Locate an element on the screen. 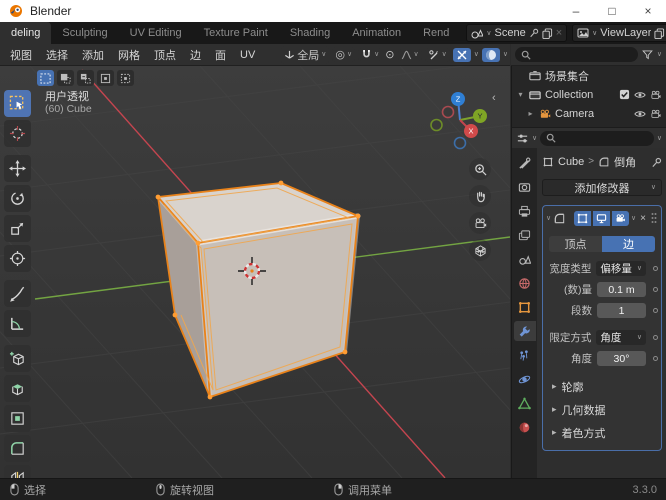  section-profile: ▸ 轮廓 is located at coordinates (602, 386).